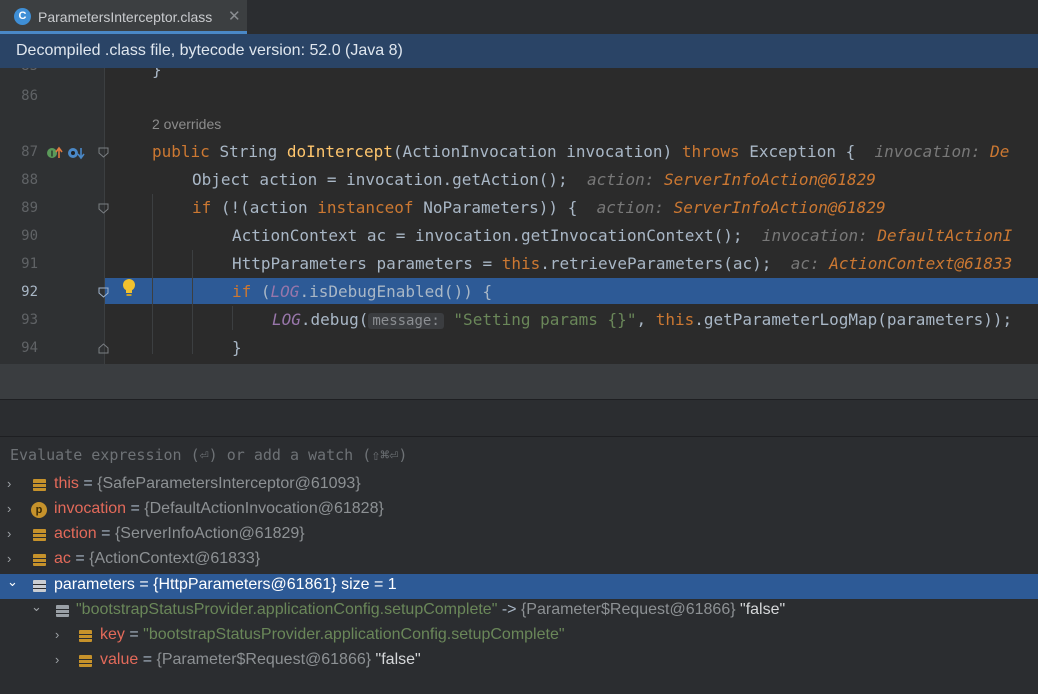 This screenshot has width=1038, height=694. What do you see at coordinates (29, 236) in the screenshot?
I see `line-number: 90` at bounding box center [29, 236].